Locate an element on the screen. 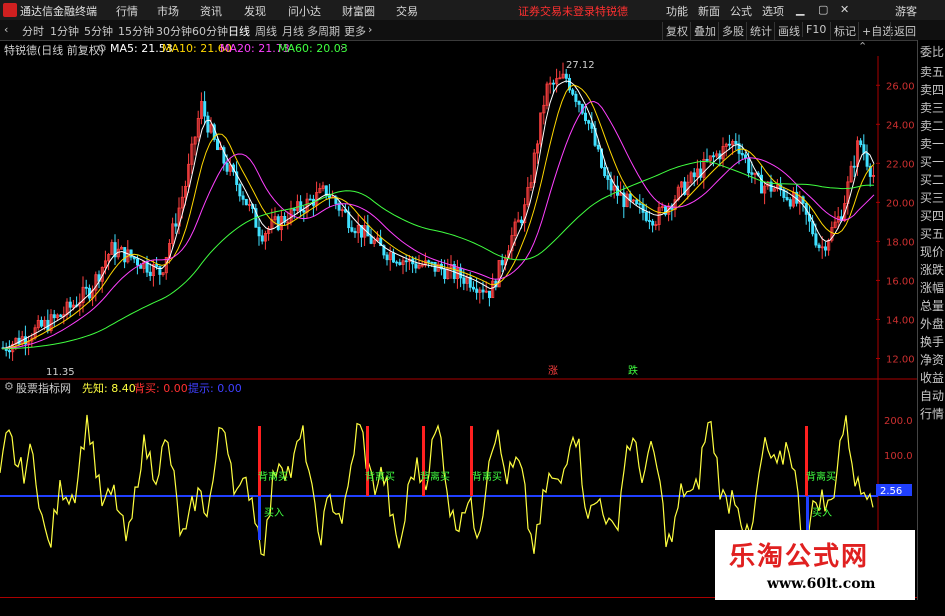 This screenshot has height=616, width=945. f10-button: F10 is located at coordinates (815, 29).